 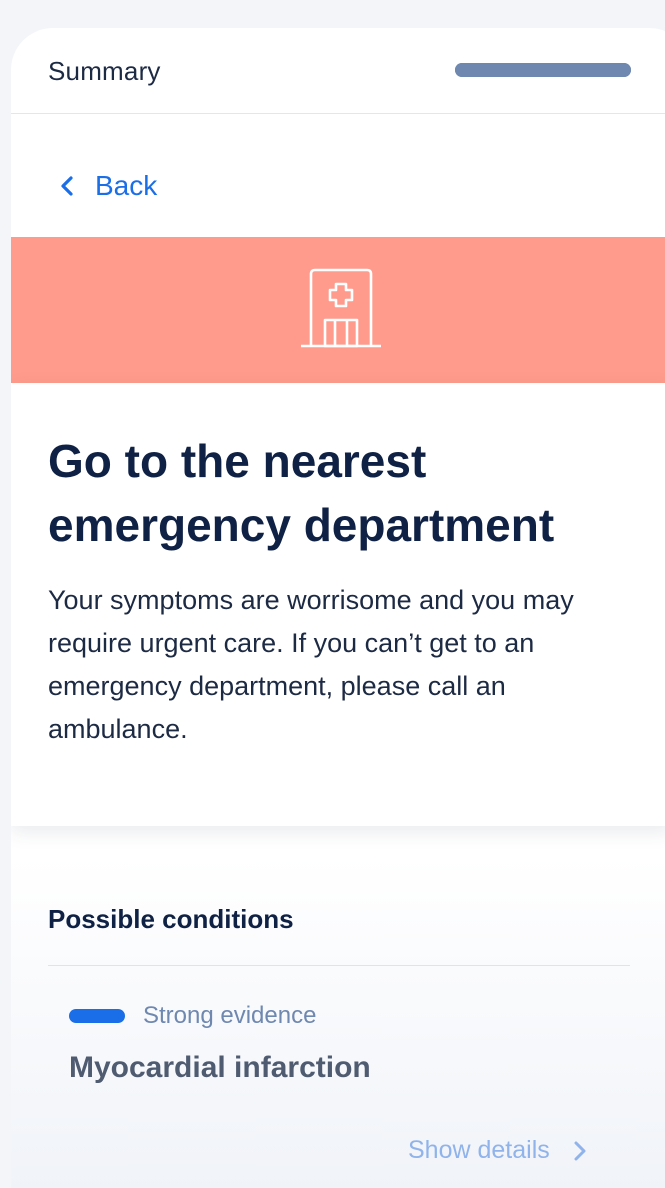 What do you see at coordinates (126, 185) in the screenshot?
I see `back-label: Back` at bounding box center [126, 185].